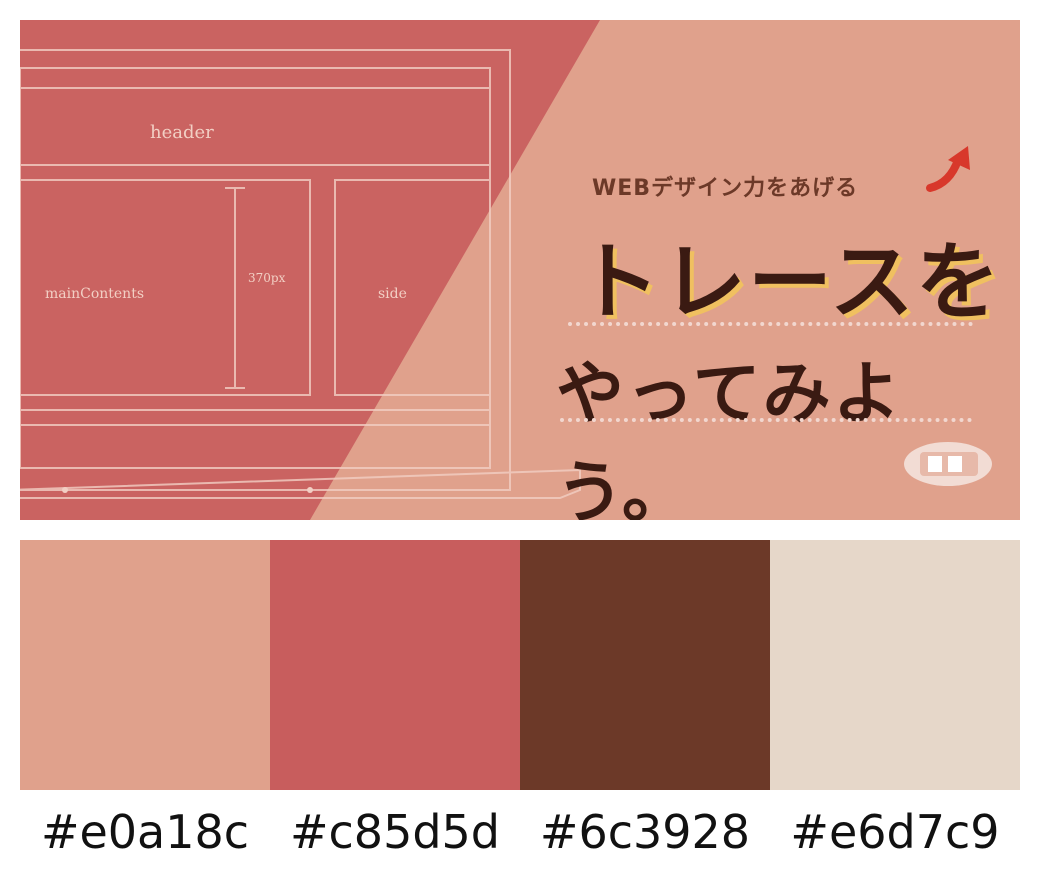 The width and height of the screenshot is (1040, 890). I want to click on color-hex-label: #e6d7c9, so click(895, 832).